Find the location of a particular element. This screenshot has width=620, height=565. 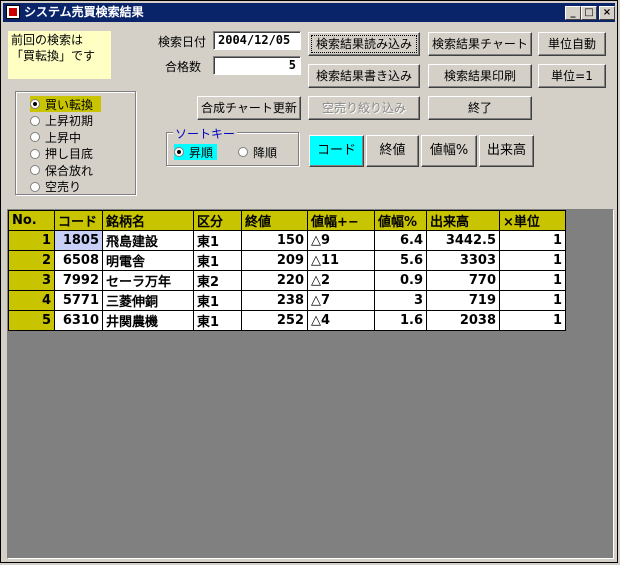

table-row: 3 7992 セーラ万年 東2 220 △2 0.9 770 1 is located at coordinates (287, 280).